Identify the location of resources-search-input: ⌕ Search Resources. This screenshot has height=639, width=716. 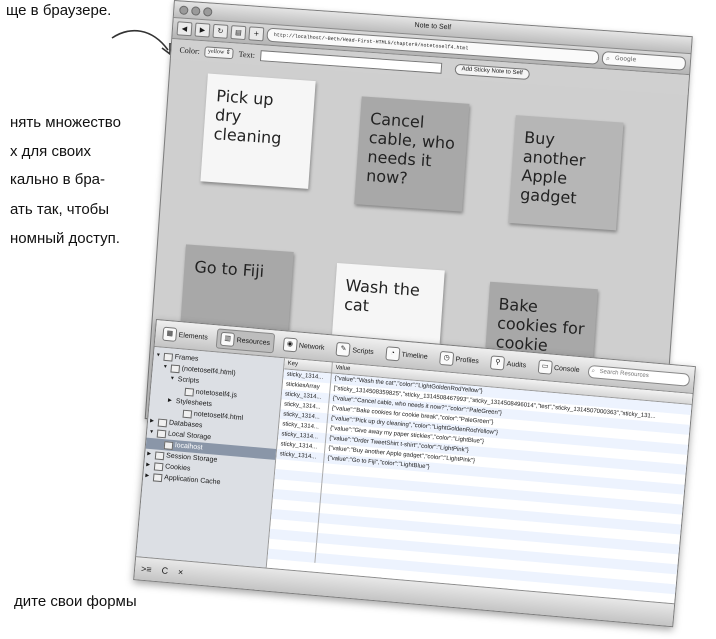
(639, 375).